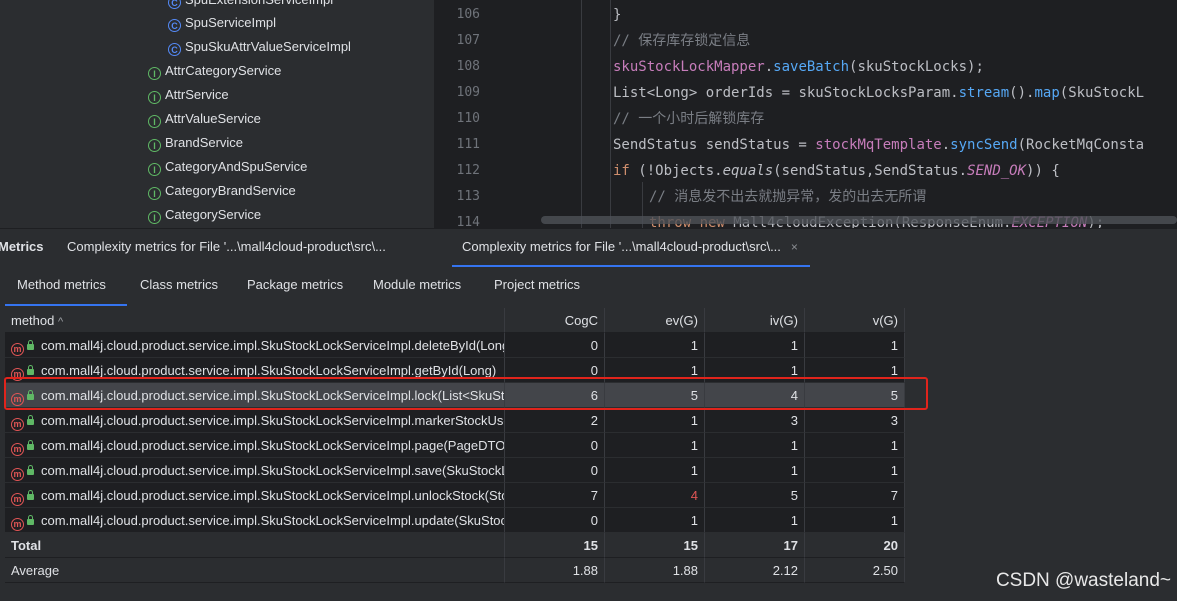 This screenshot has width=1177, height=601. What do you see at coordinates (555, 570) in the screenshot?
I see `average-cogc: 1.88` at bounding box center [555, 570].